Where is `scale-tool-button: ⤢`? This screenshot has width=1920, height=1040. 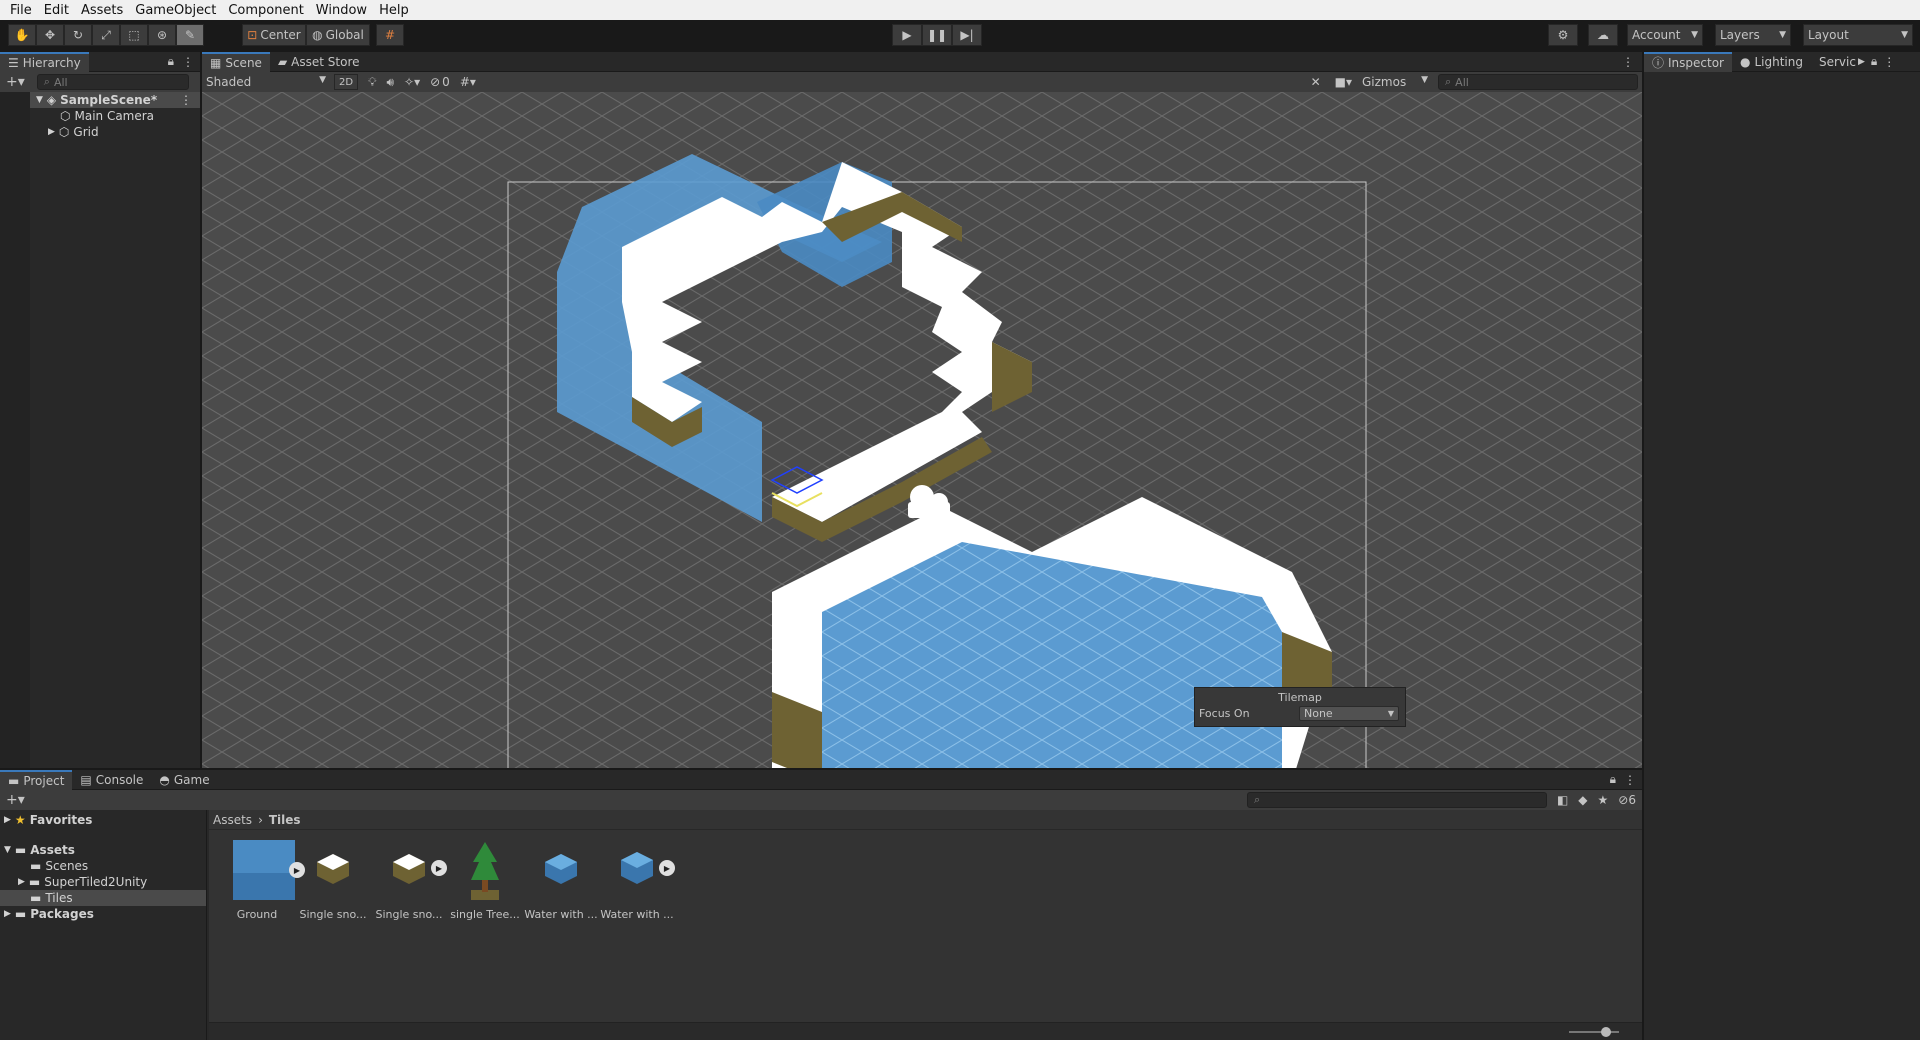
scale-tool-button: ⤢ is located at coordinates (106, 35).